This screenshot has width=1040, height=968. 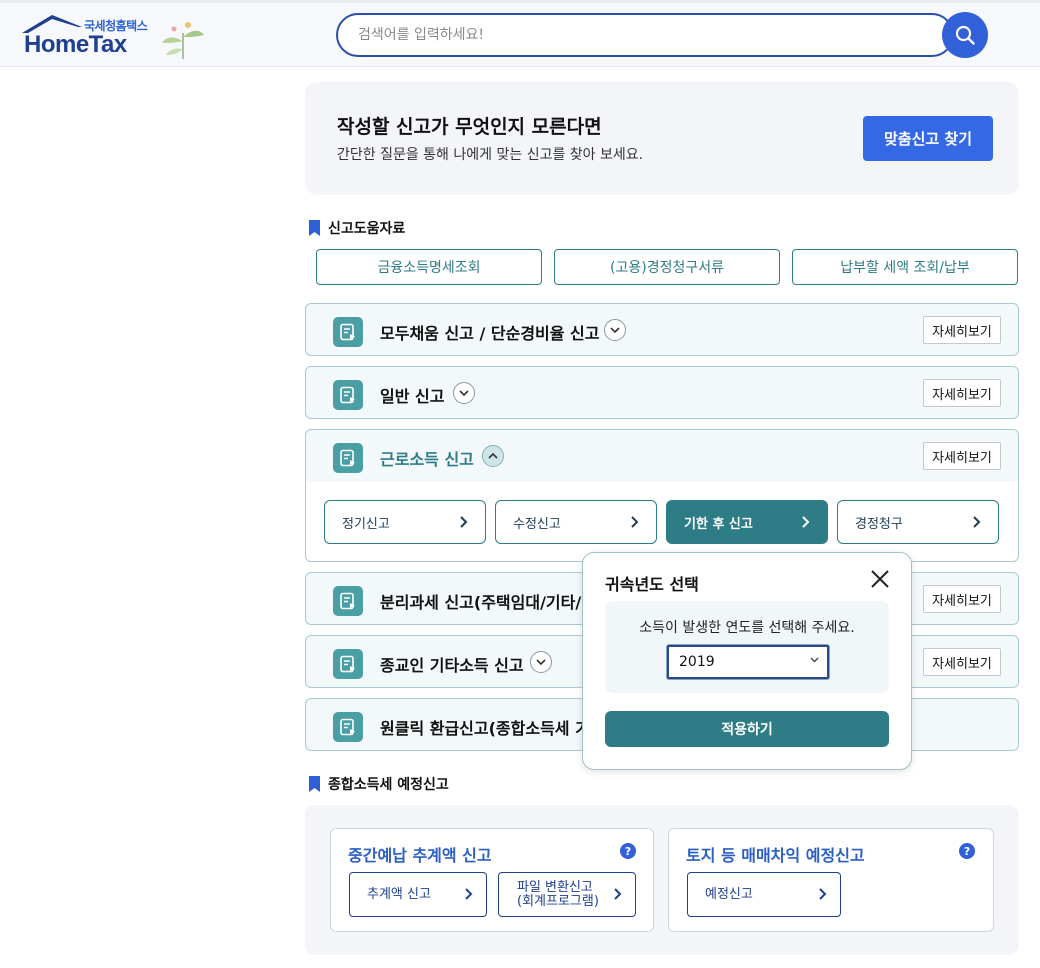 What do you see at coordinates (367, 229) in the screenshot?
I see `help-section-label: 신고도움자료` at bounding box center [367, 229].